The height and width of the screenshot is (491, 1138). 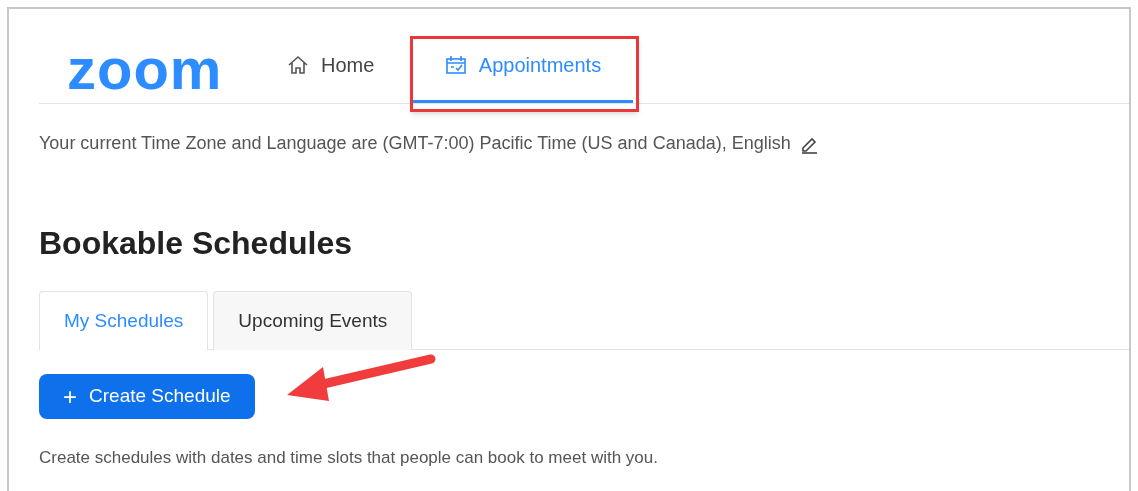 What do you see at coordinates (313, 320) in the screenshot?
I see `tab: Upcoming Events` at bounding box center [313, 320].